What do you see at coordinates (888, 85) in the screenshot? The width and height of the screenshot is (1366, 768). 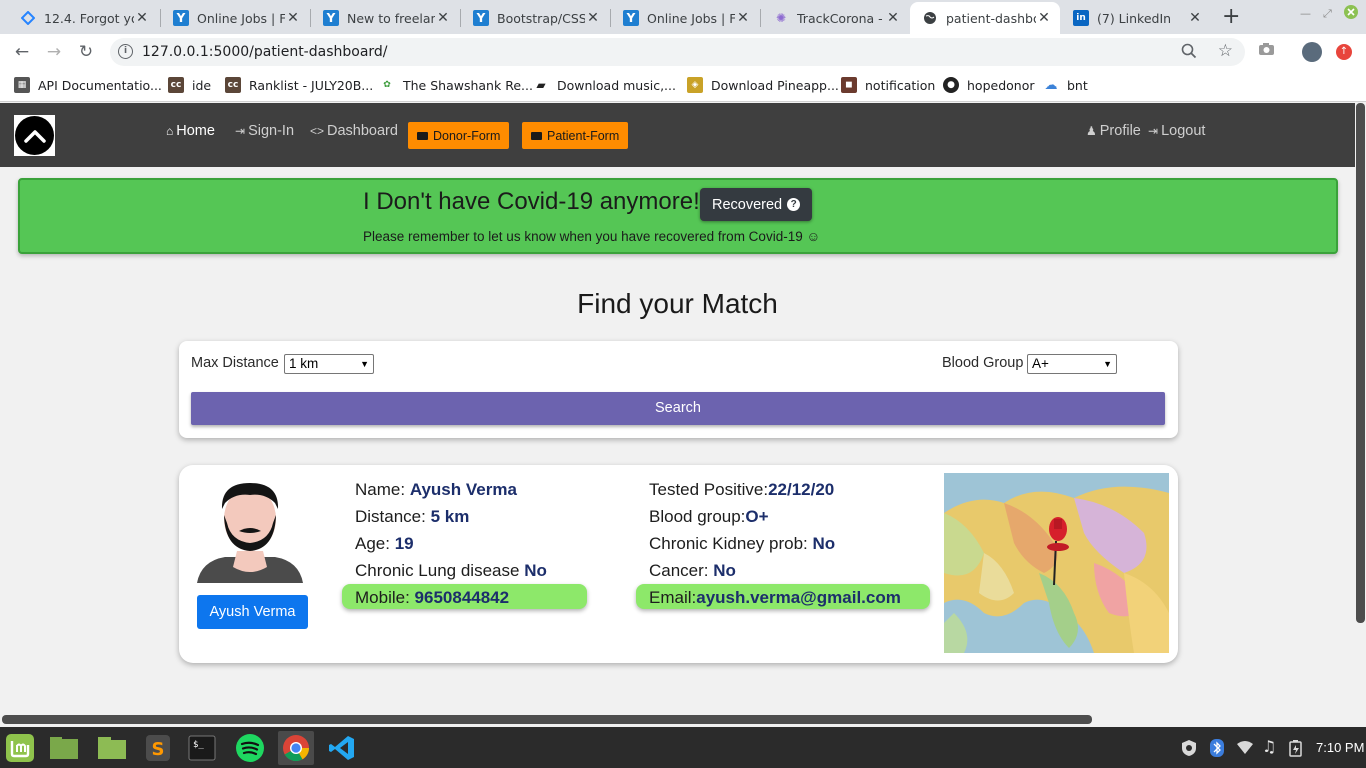 I see `bookmark-item: ◼ notification` at bounding box center [888, 85].